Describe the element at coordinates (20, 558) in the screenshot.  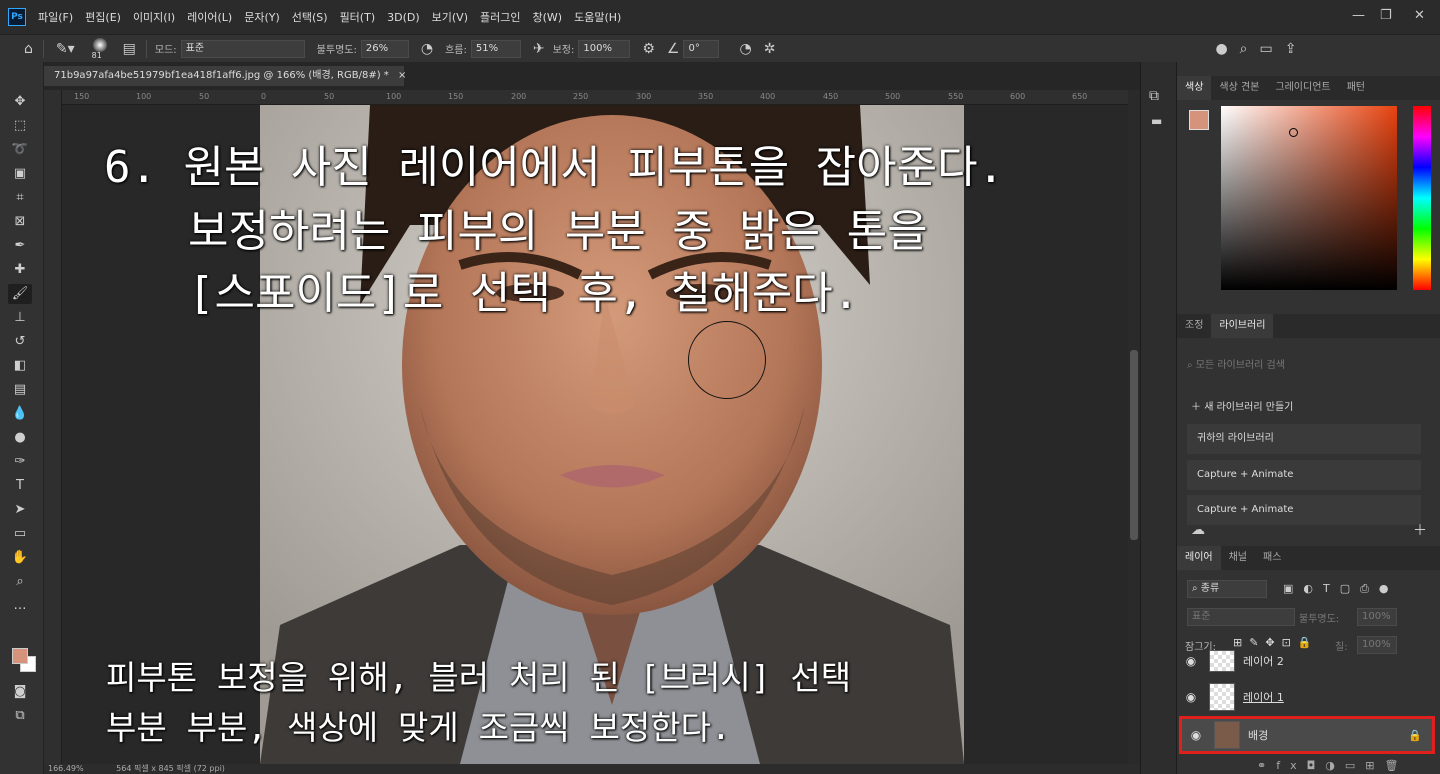
I see `hand-tool-icon: ✋` at that location.